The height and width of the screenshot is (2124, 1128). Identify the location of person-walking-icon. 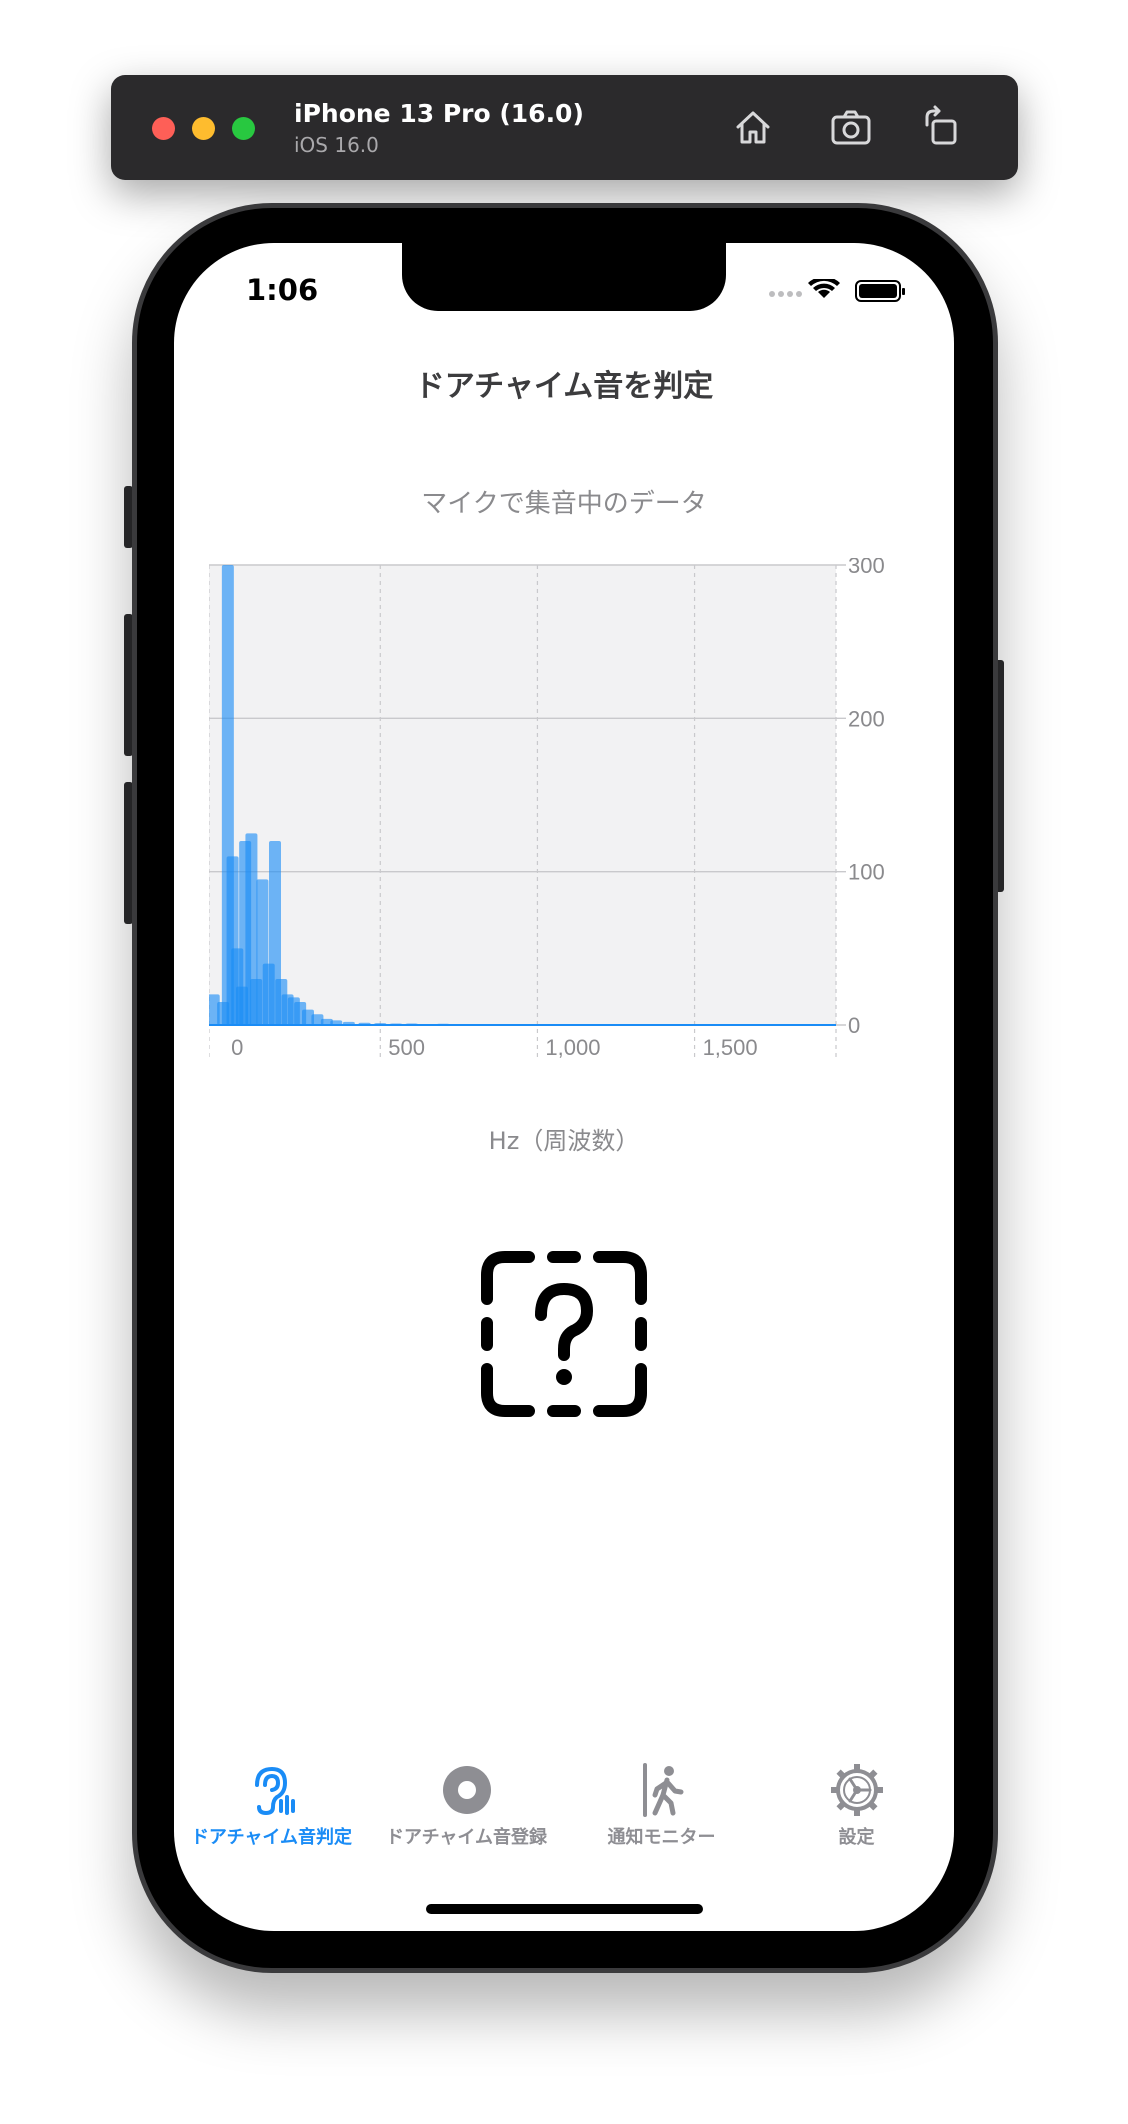
(662, 1790).